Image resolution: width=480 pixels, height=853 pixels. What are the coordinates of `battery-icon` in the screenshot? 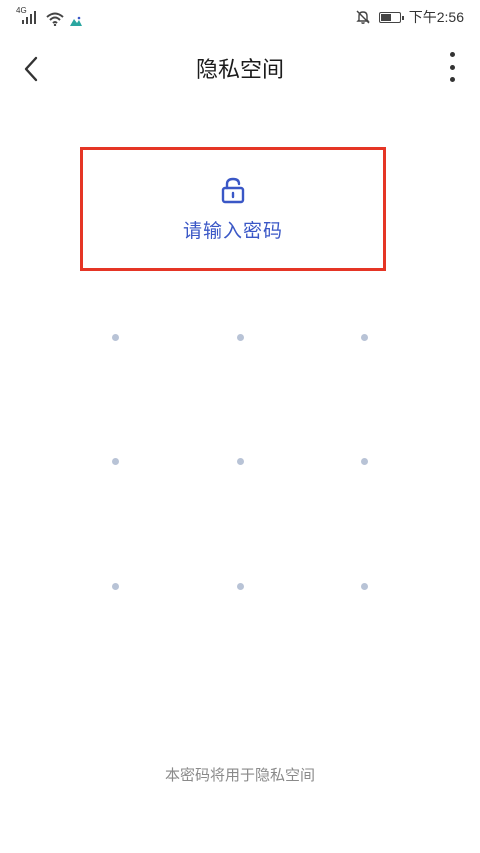 It's located at (391, 17).